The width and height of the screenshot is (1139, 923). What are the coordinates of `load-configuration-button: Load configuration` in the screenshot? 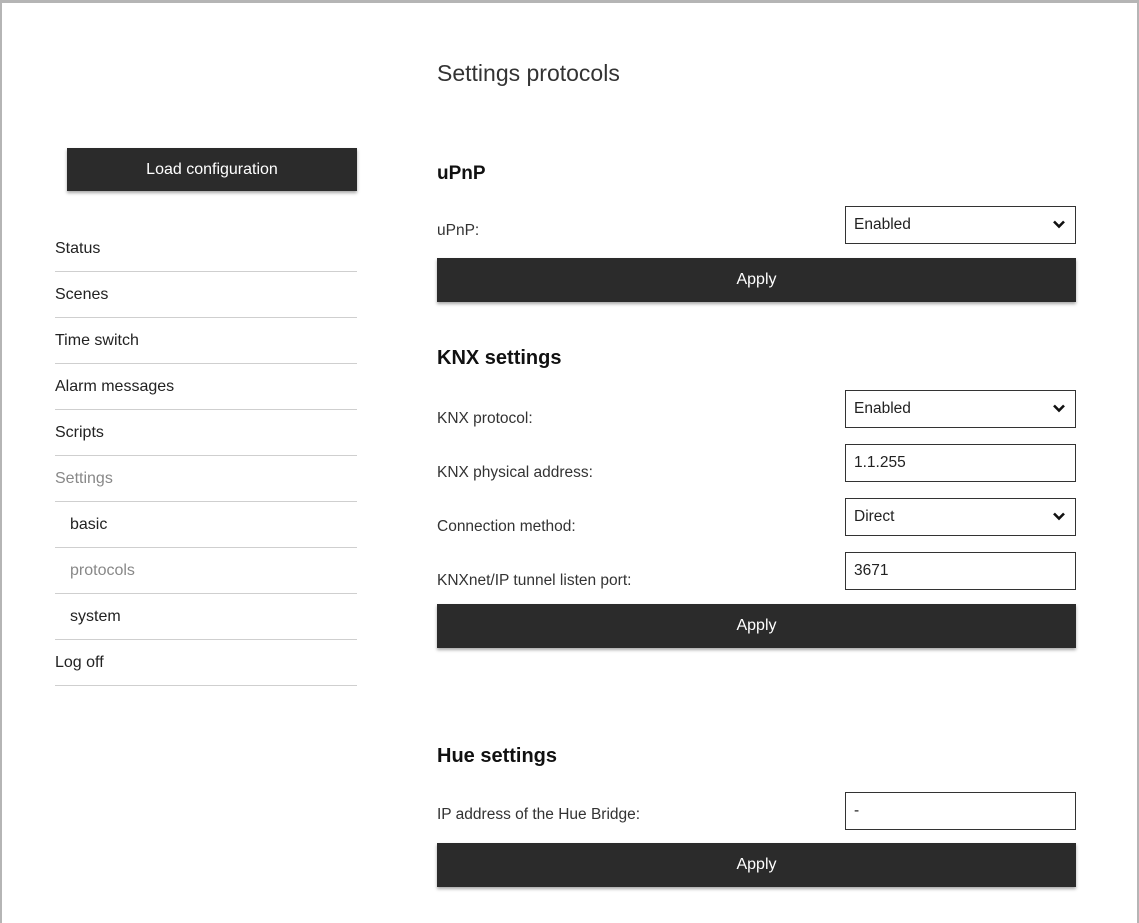 It's located at (212, 169).